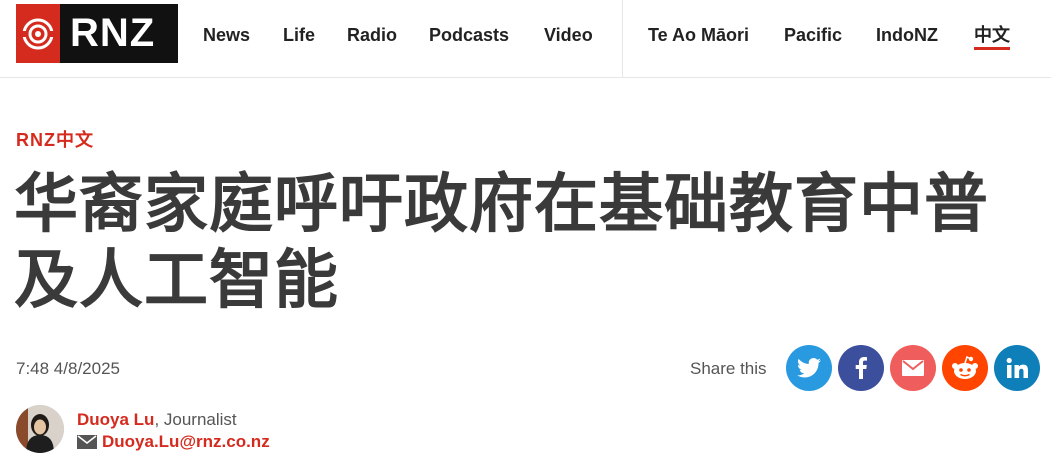 The width and height of the screenshot is (1051, 475). I want to click on share-linkedin-button, so click(1017, 368).